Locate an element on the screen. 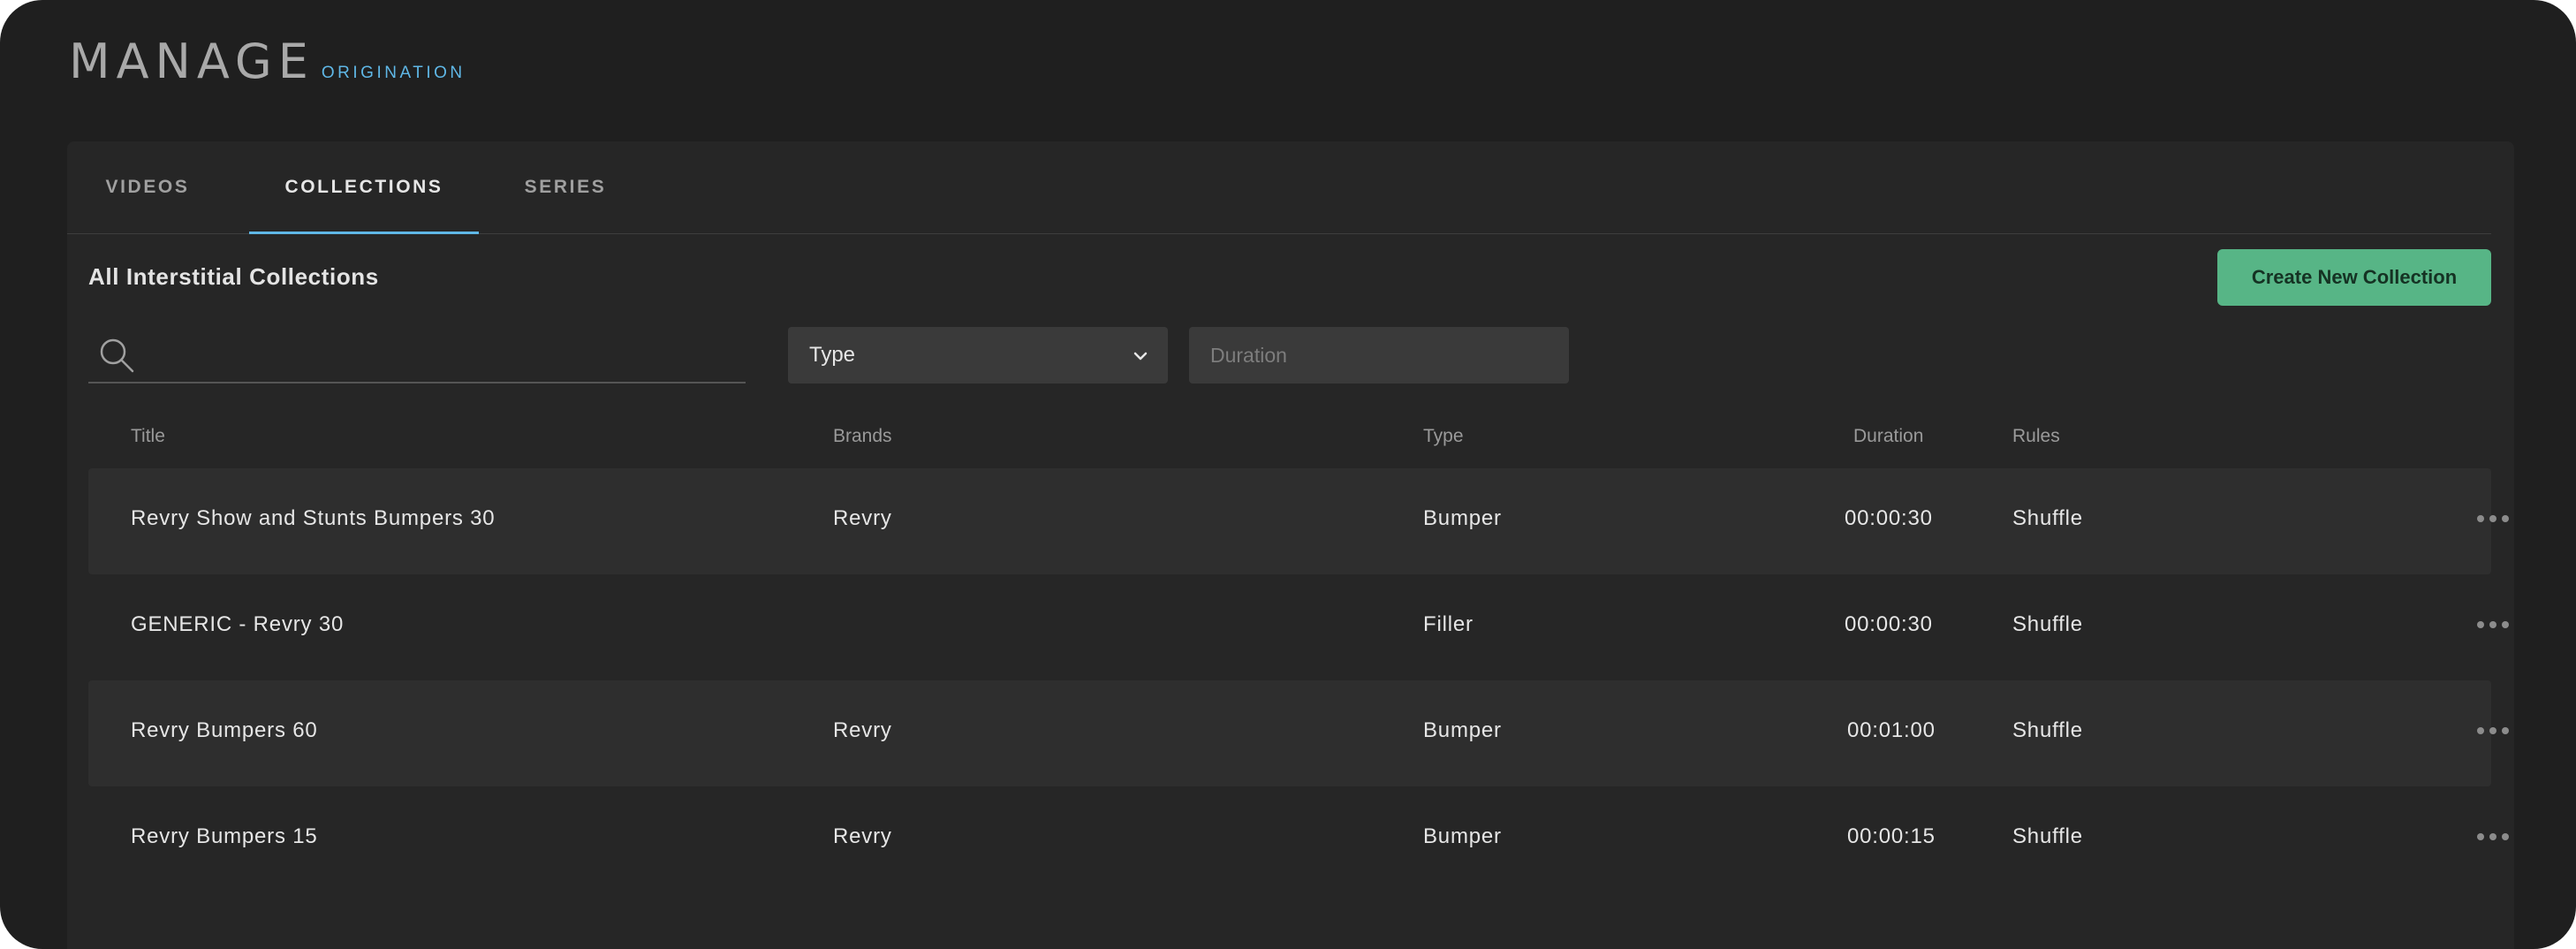 Image resolution: width=2576 pixels, height=949 pixels. tab-videos: VIDEOS is located at coordinates (147, 187).